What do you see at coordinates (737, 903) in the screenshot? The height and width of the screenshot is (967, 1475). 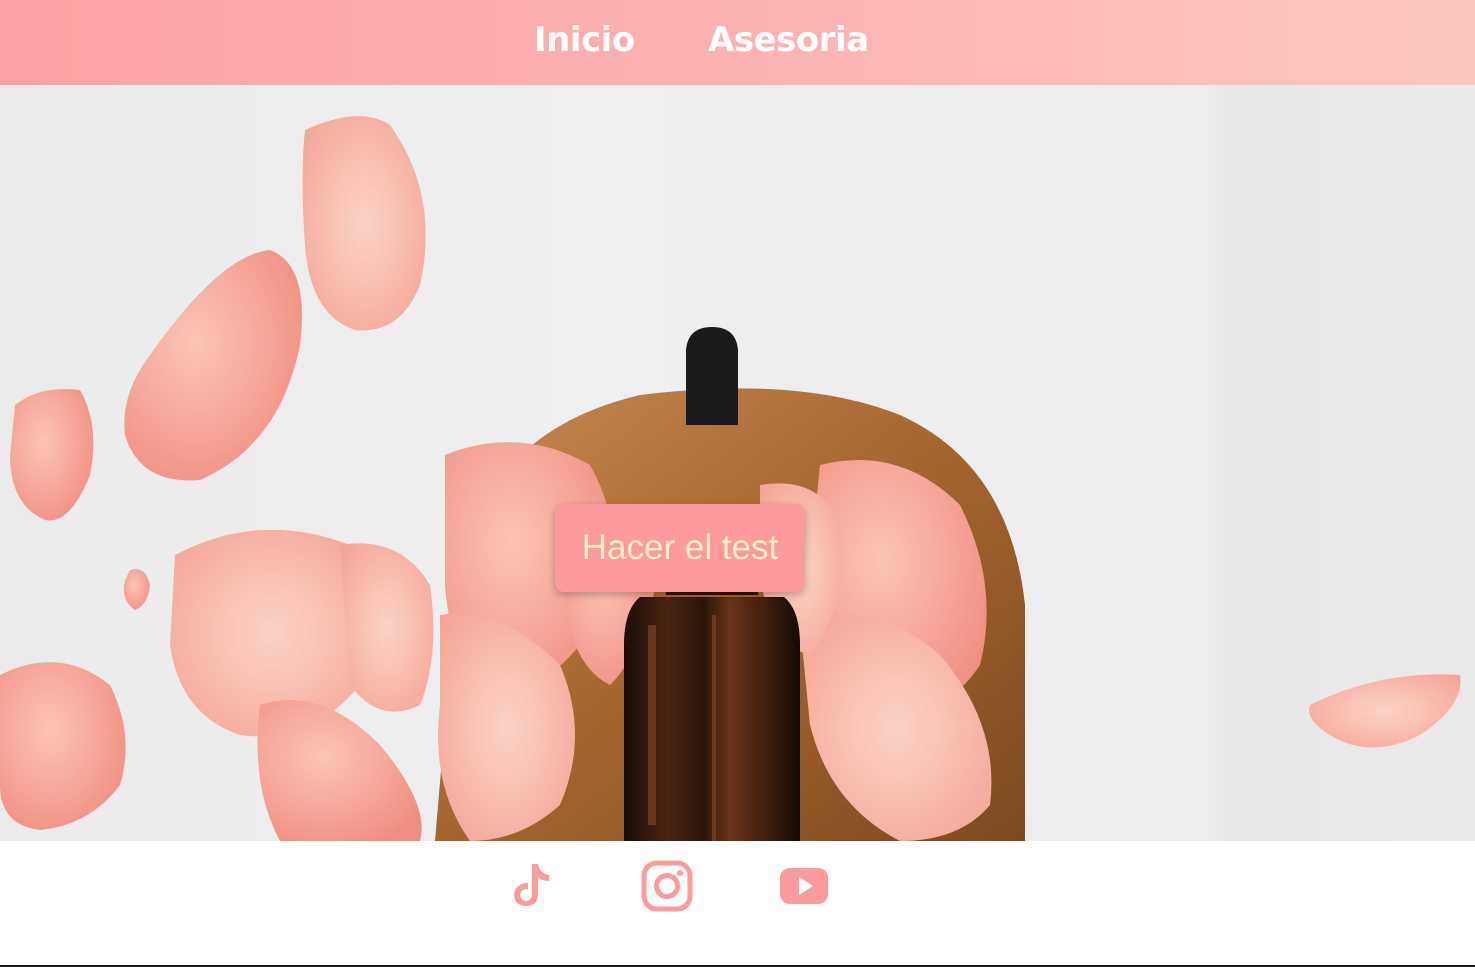 I see `footer` at bounding box center [737, 903].